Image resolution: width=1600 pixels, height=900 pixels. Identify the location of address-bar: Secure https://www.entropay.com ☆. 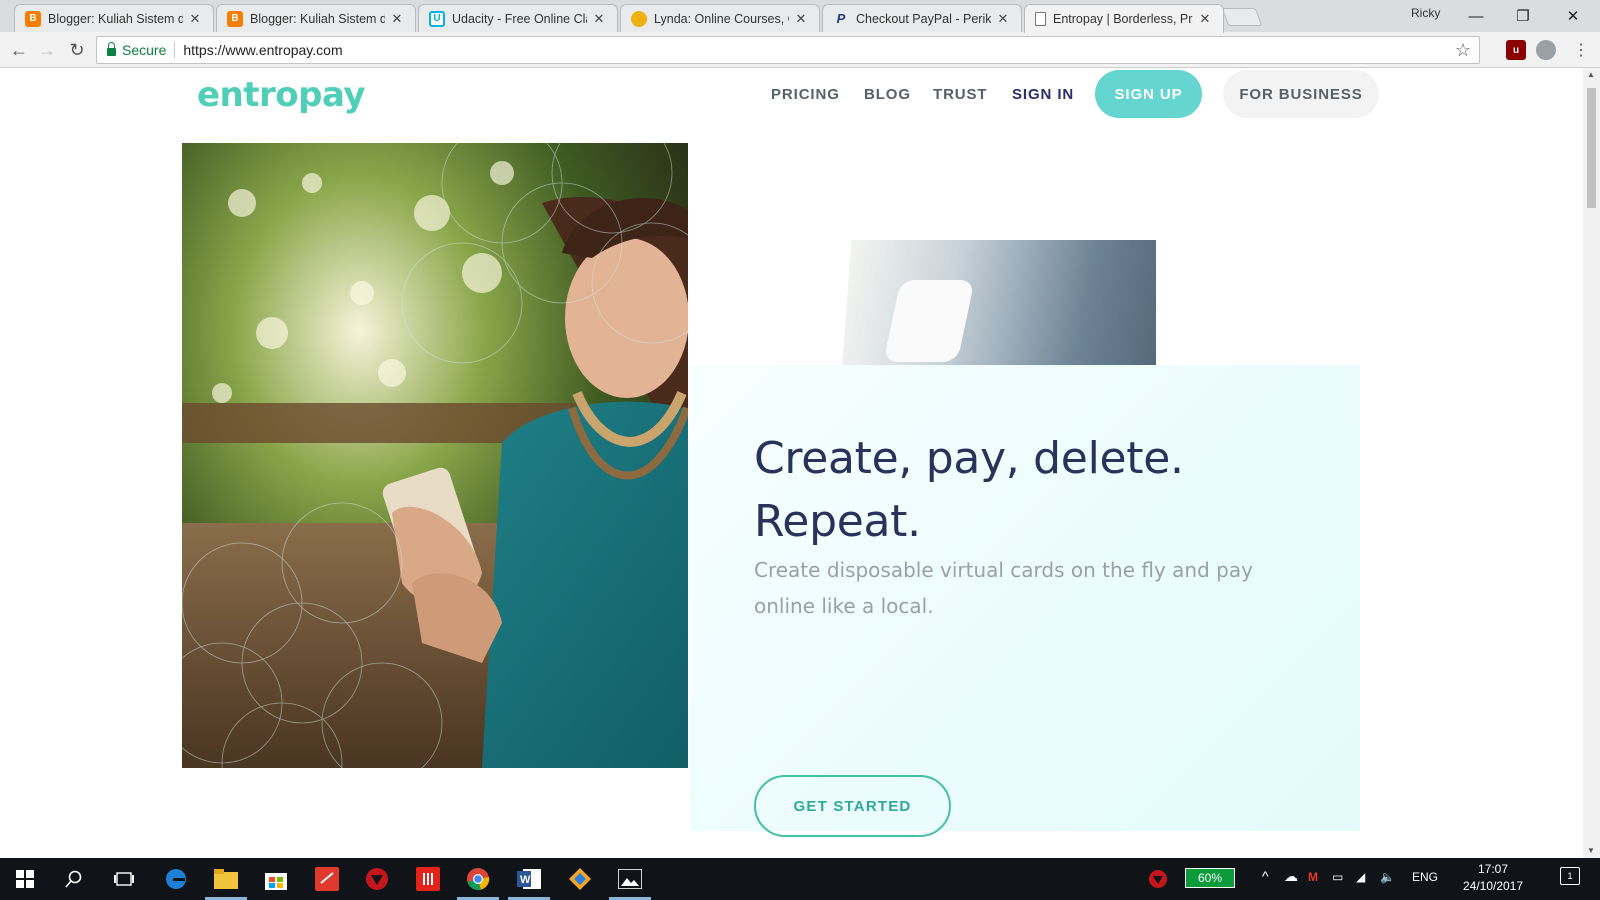
(788, 50).